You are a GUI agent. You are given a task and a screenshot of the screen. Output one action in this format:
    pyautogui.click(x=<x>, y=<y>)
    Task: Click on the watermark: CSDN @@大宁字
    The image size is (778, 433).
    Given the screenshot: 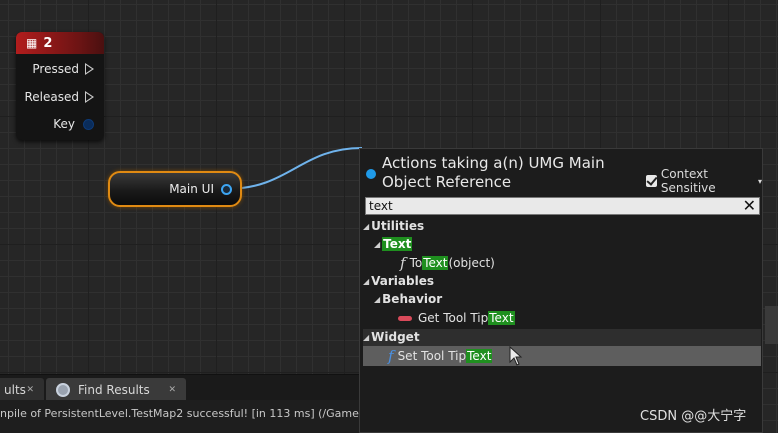 What is the action you would take?
    pyautogui.click(x=693, y=416)
    